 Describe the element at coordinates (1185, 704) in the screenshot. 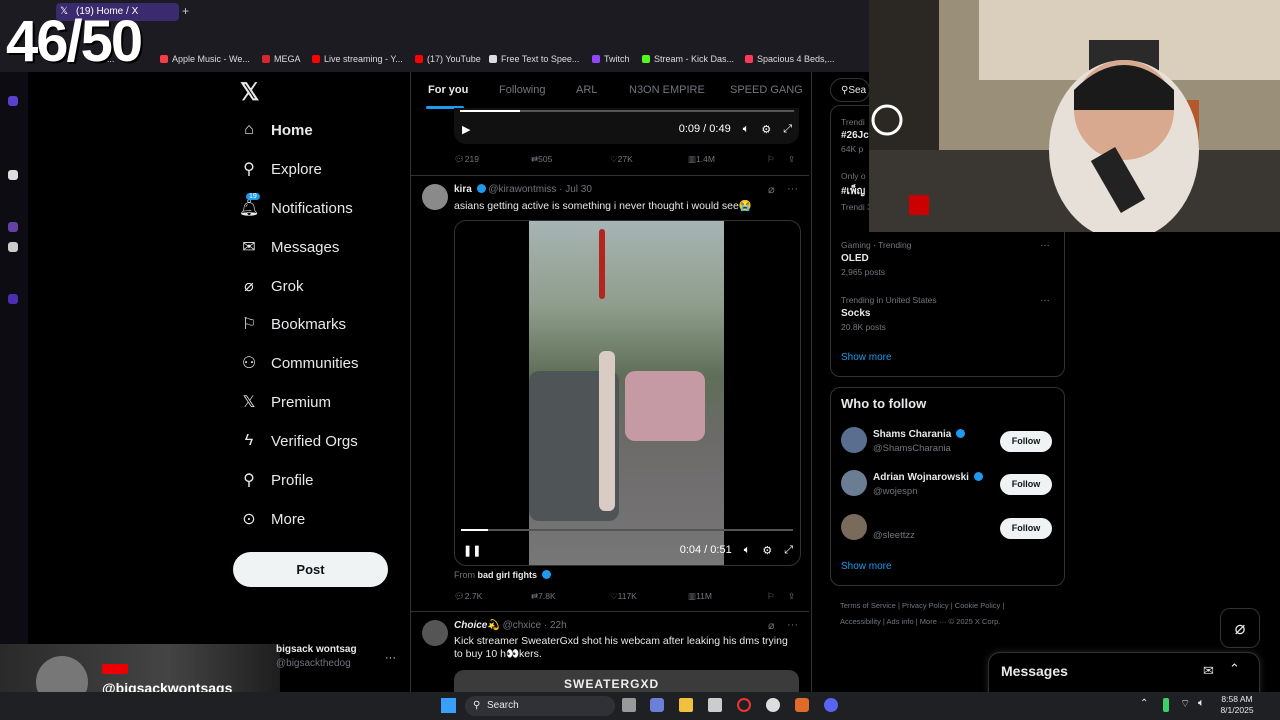

I see `wifi-icon: ⌔` at that location.